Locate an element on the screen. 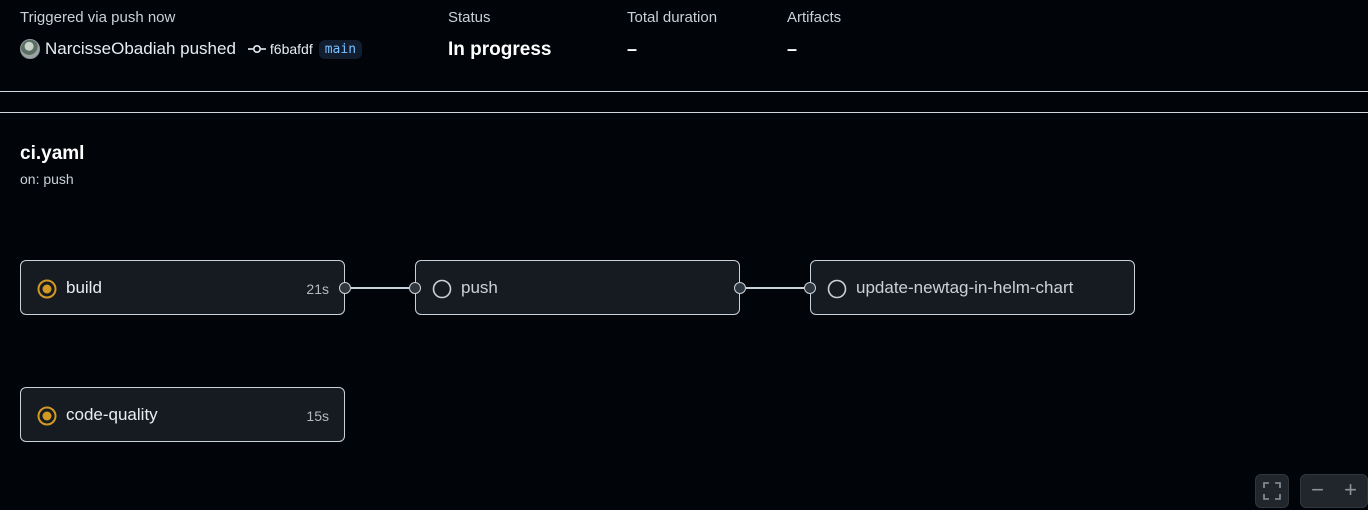 The width and height of the screenshot is (1368, 510). job-duration: 15s is located at coordinates (317, 416).